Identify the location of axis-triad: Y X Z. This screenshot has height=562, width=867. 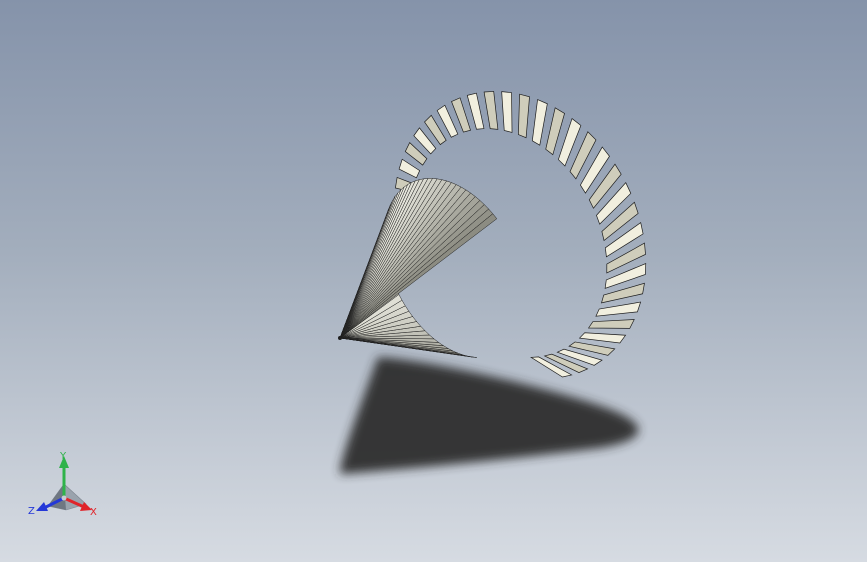
(64, 486).